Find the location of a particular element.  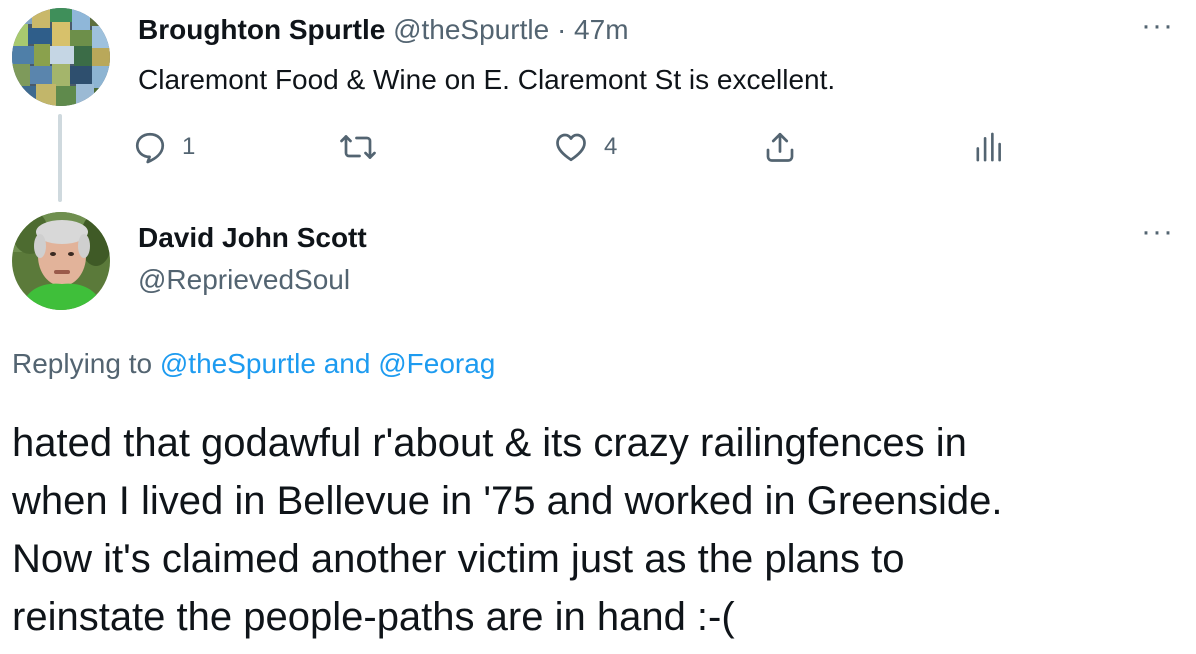

avatar-broughton-spurtle is located at coordinates (61, 57).